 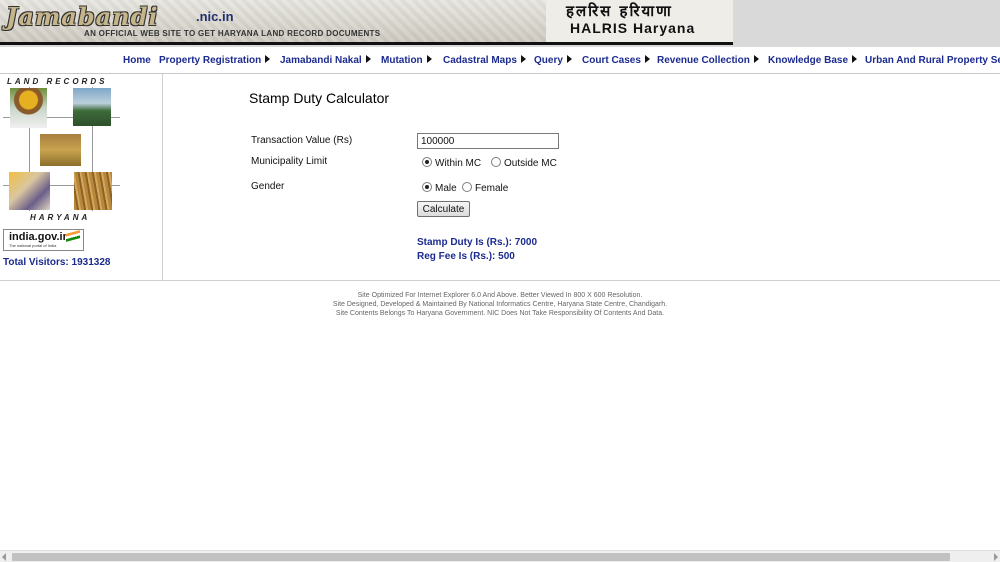 I want to click on female-radio: Female, so click(x=485, y=188).